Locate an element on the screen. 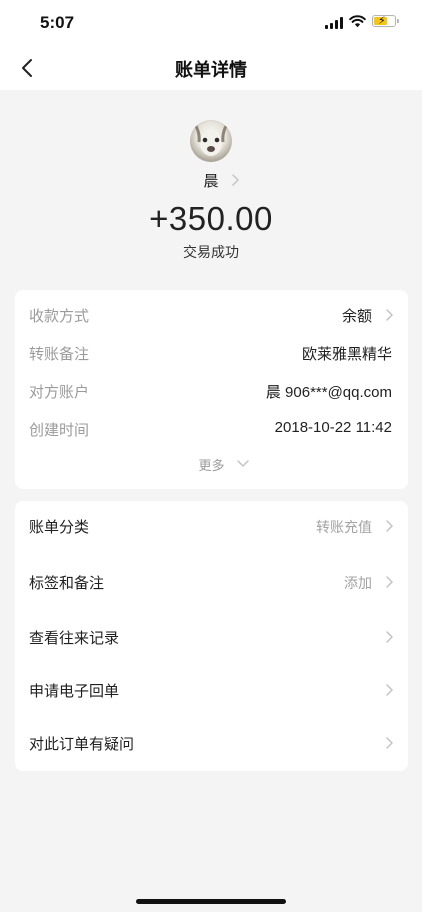 This screenshot has width=422, height=912. menu-item-transaction-history: 查看往来记录 is located at coordinates (211, 638).